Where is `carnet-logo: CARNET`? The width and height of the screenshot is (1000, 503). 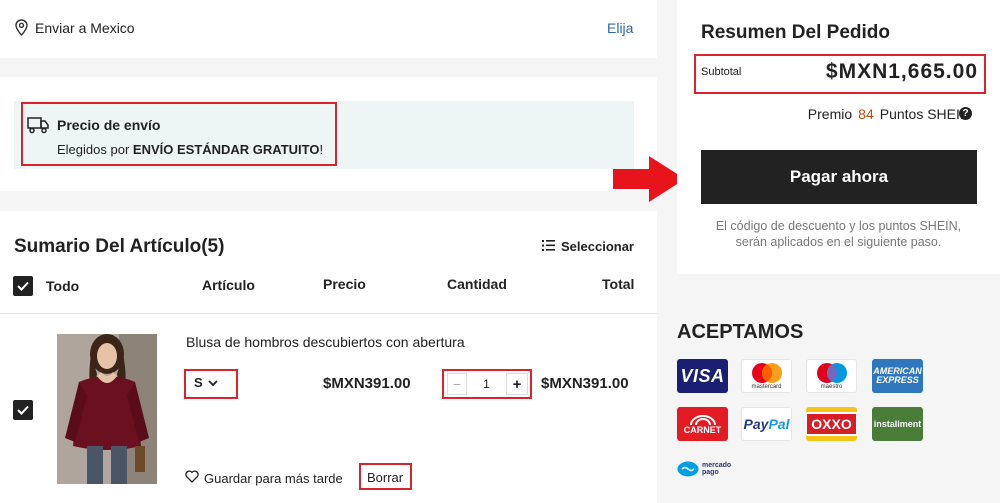
carnet-logo: CARNET is located at coordinates (702, 424).